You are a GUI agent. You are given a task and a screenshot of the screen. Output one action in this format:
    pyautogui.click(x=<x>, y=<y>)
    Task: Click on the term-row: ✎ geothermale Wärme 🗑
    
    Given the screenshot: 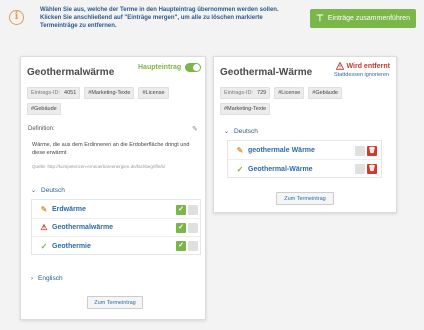 What is the action you would take?
    pyautogui.click(x=304, y=151)
    